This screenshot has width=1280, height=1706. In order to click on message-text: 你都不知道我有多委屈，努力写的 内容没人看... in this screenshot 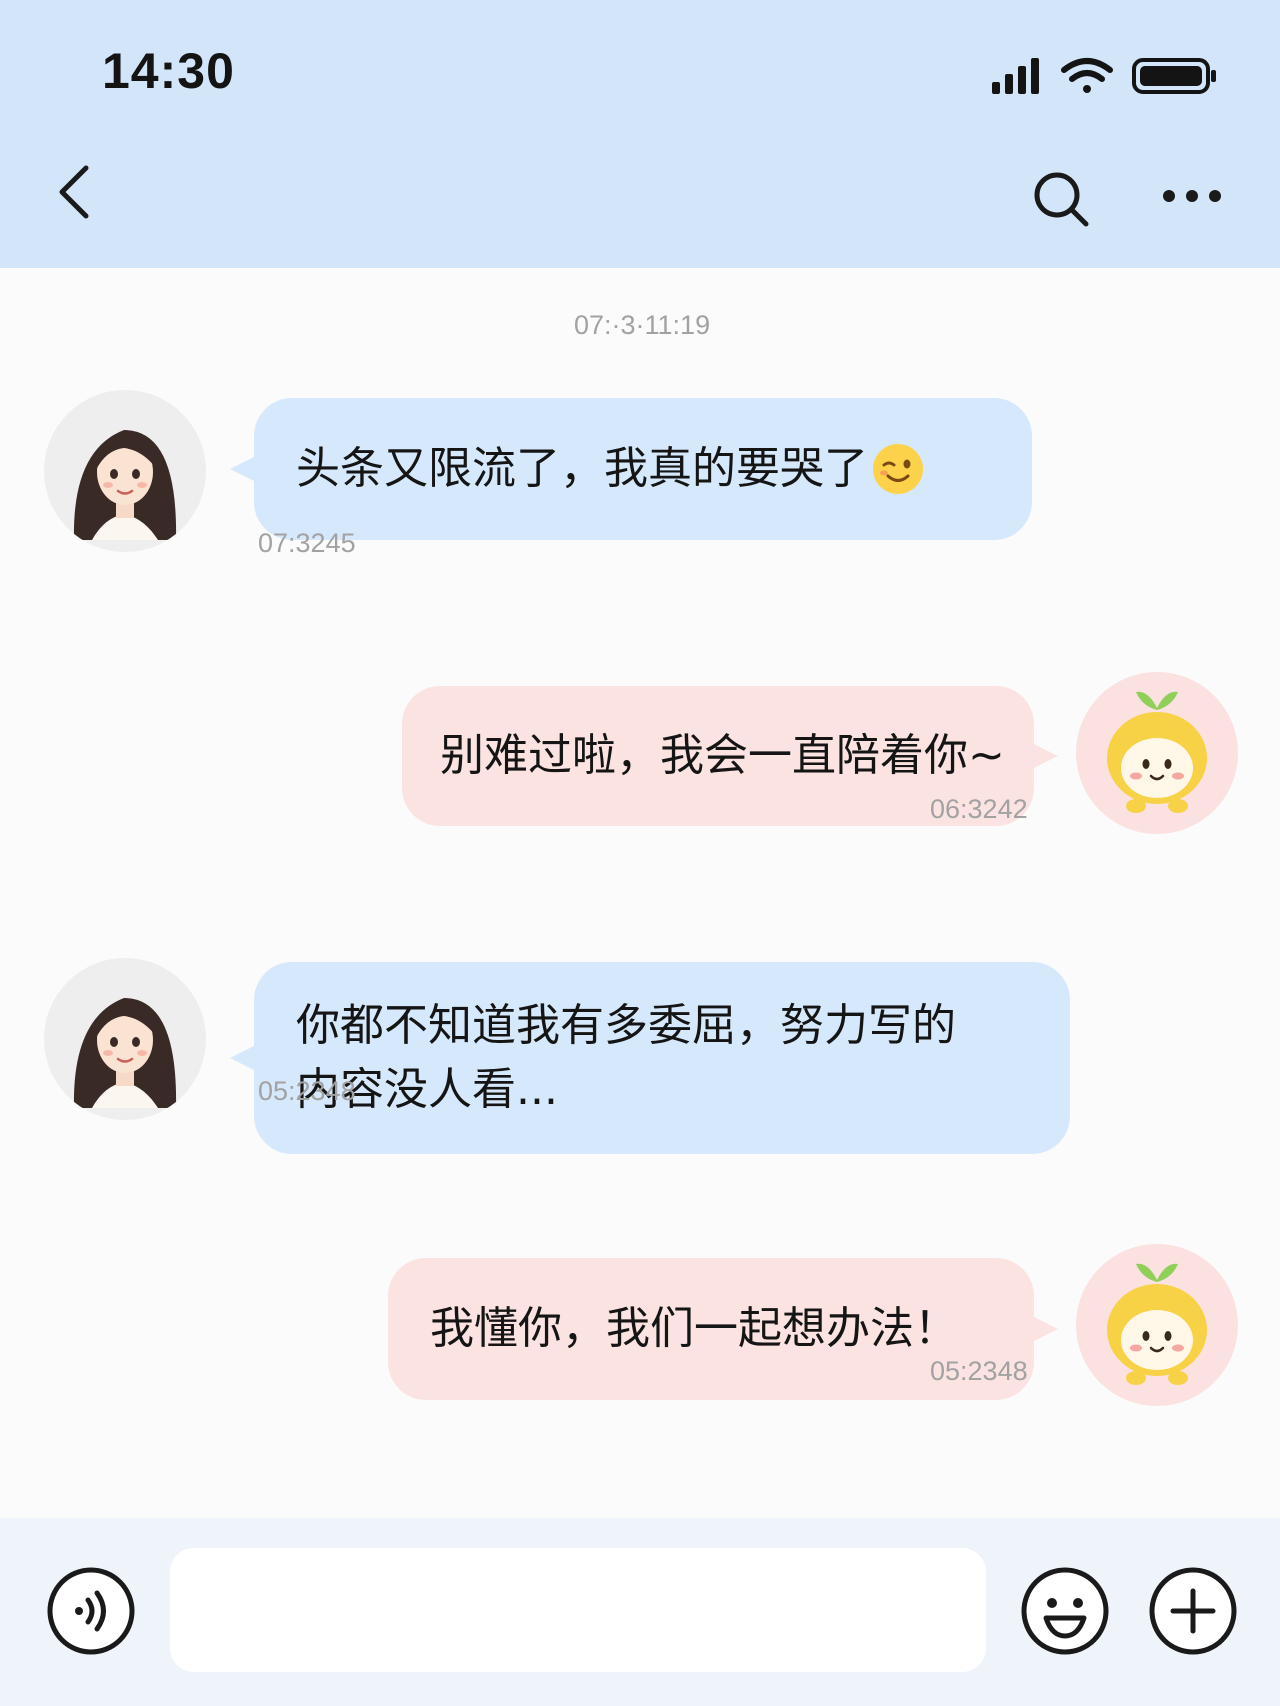, I will do `click(626, 1057)`.